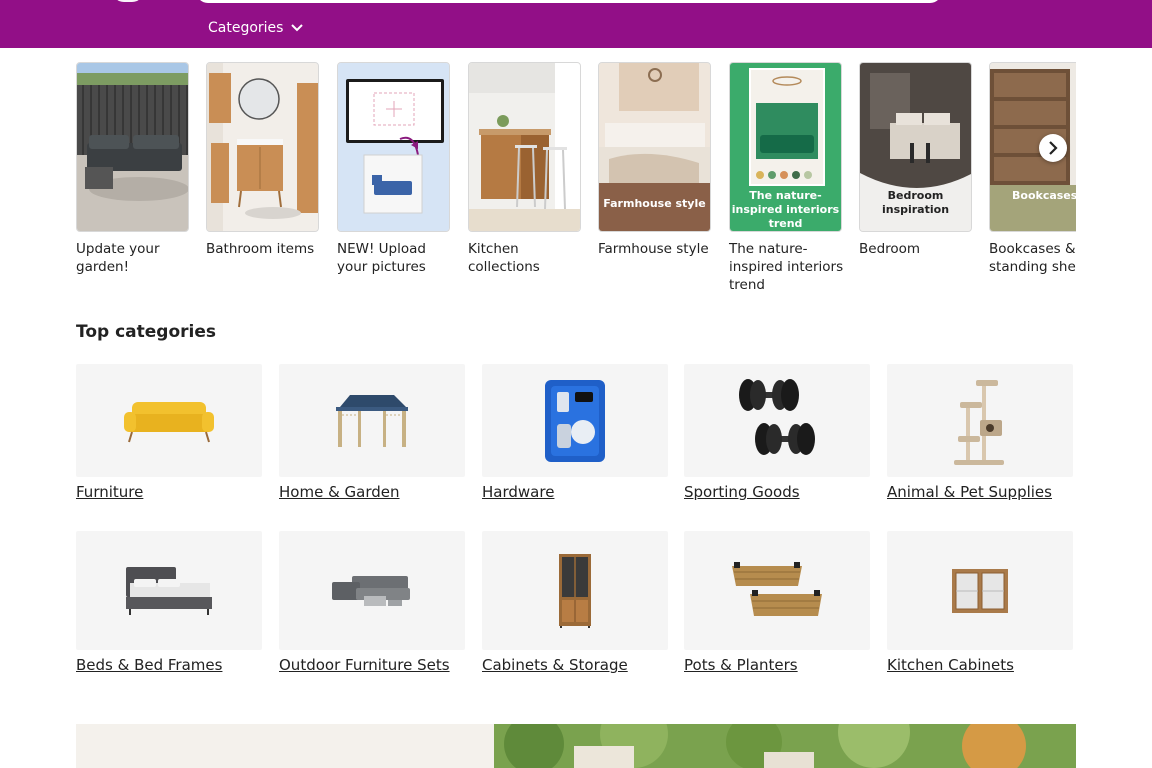 The height and width of the screenshot is (768, 1152). What do you see at coordinates (132, 147) in the screenshot?
I see `garden-image` at bounding box center [132, 147].